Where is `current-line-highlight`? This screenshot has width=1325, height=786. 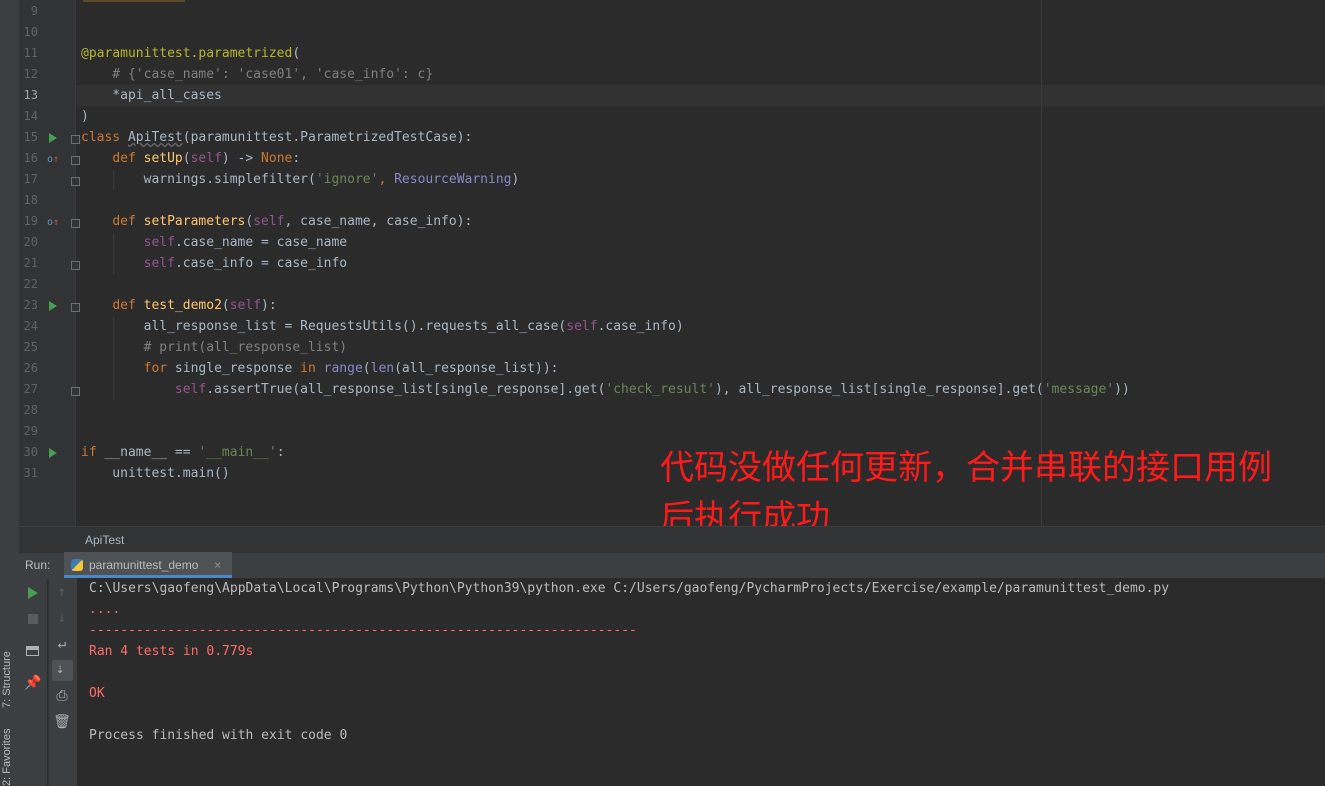
current-line-highlight is located at coordinates (700, 95).